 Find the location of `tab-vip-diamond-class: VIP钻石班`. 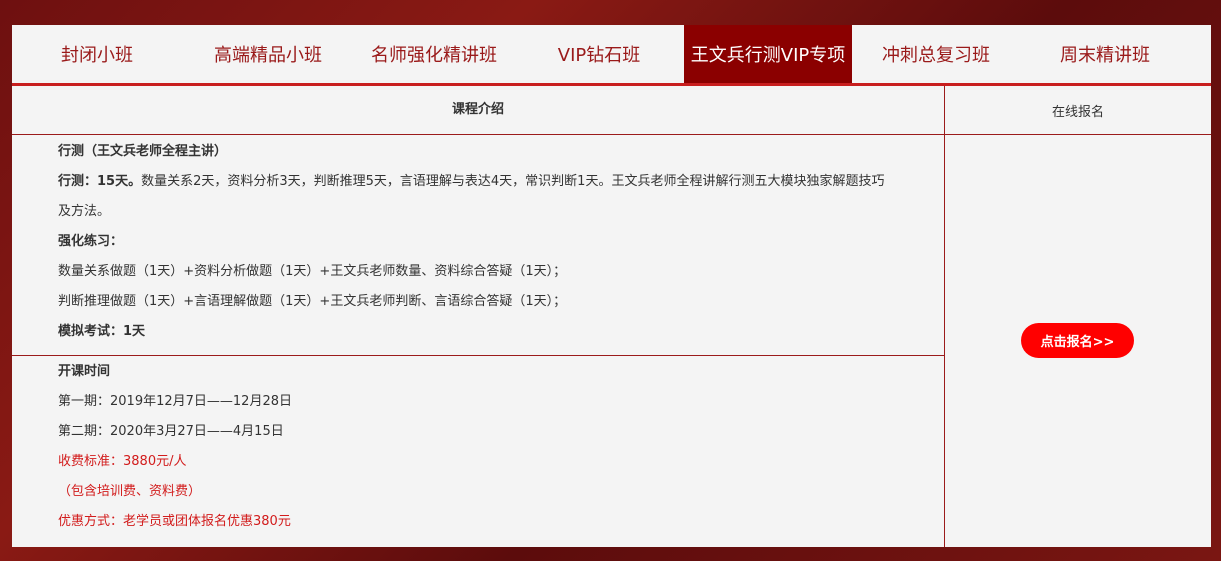

tab-vip-diamond-class: VIP钻石班 is located at coordinates (599, 54).